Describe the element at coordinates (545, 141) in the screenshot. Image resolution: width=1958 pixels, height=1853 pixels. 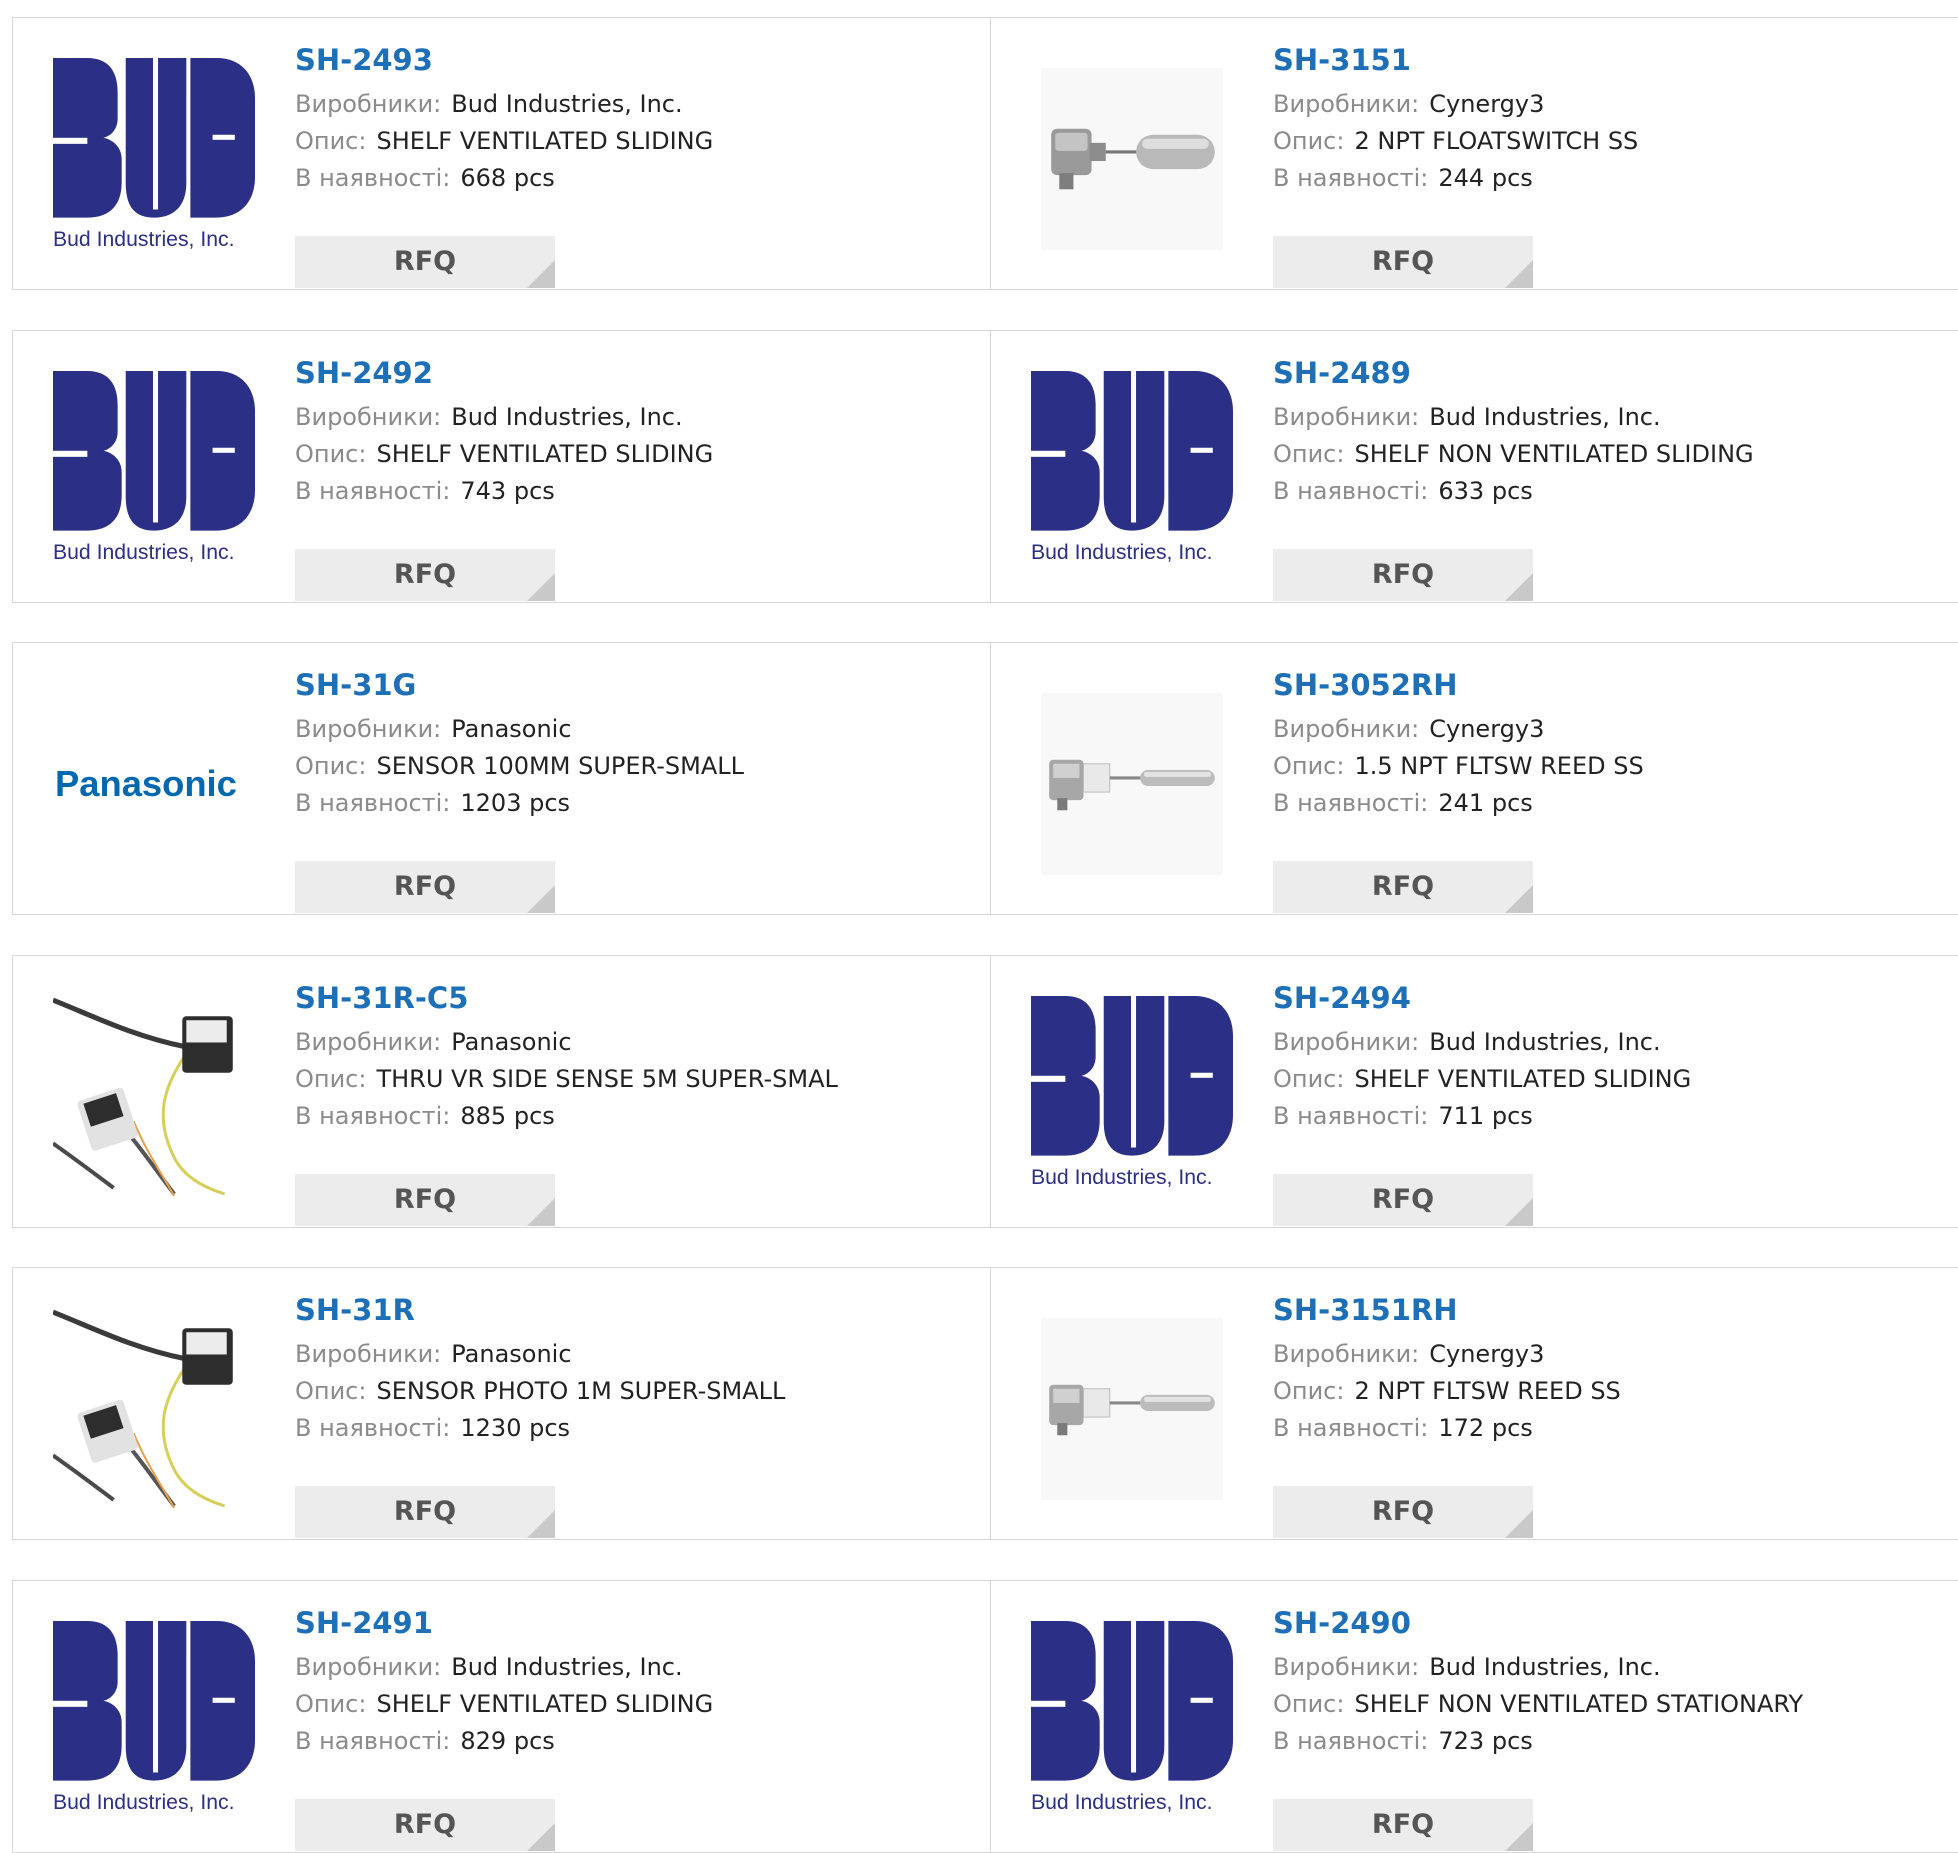
I see `description-value: SHELF VENTILATED SLIDING` at that location.